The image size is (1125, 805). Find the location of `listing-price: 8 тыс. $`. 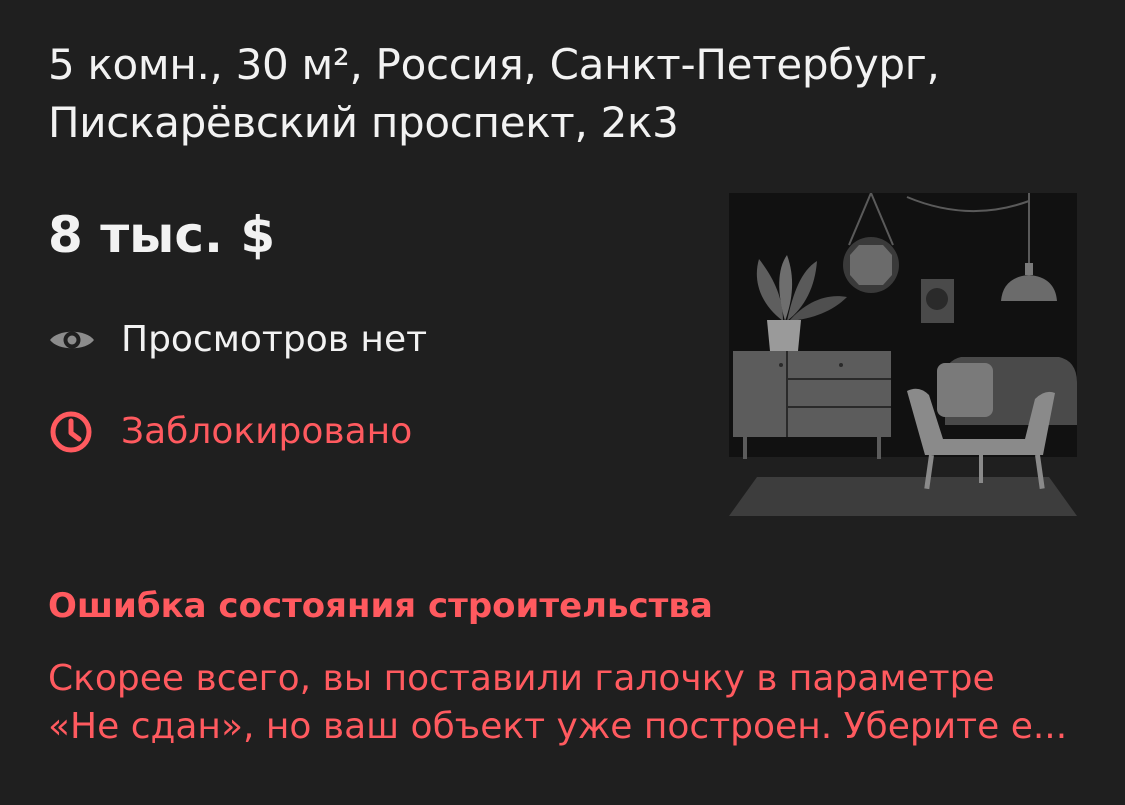

listing-price: 8 тыс. $ is located at coordinates (162, 235).